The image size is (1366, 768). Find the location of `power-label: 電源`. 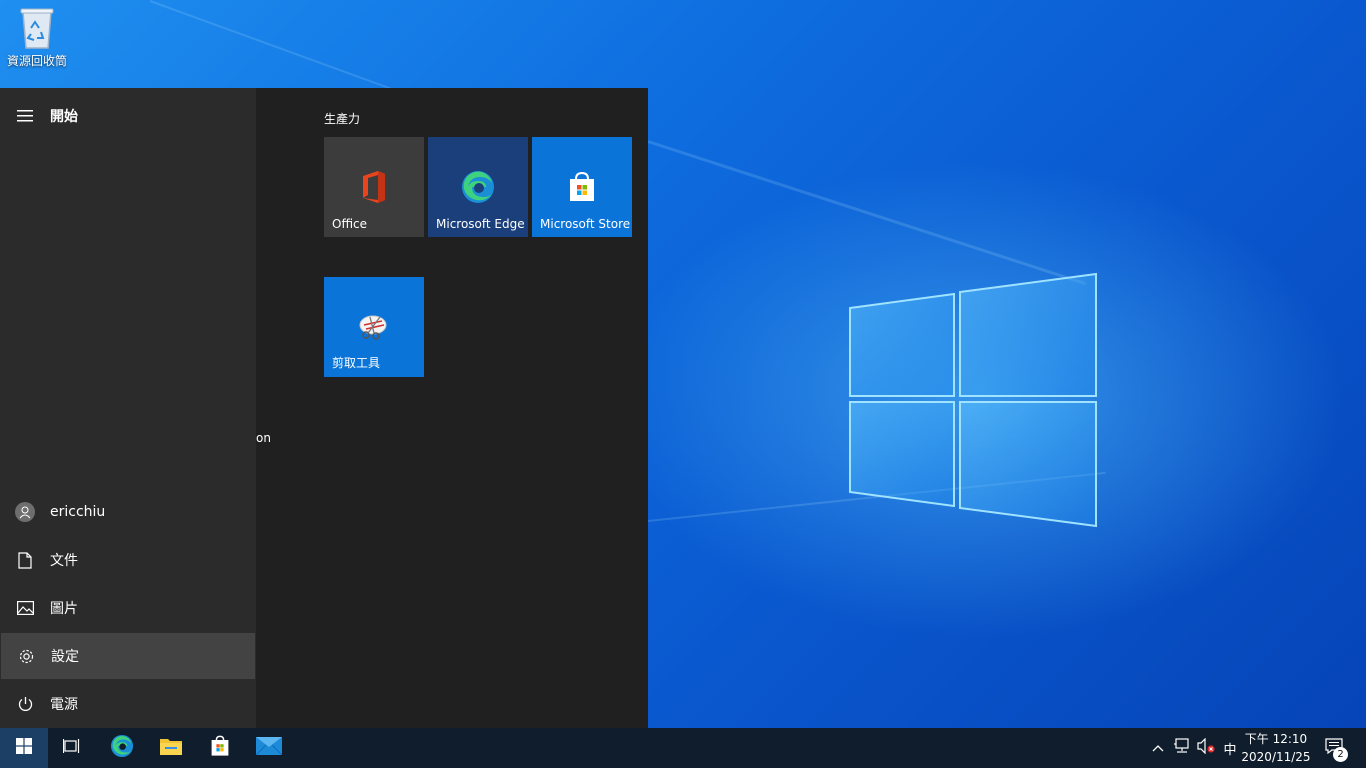

power-label: 電源 is located at coordinates (64, 705).